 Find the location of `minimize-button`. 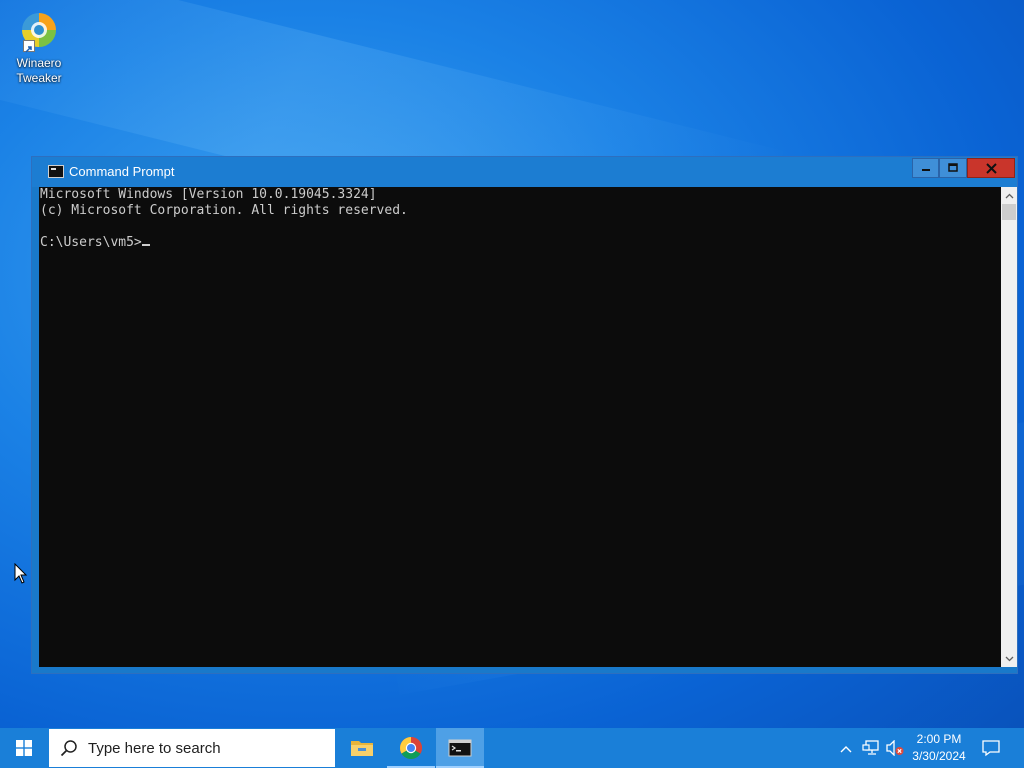

minimize-button is located at coordinates (925, 168).